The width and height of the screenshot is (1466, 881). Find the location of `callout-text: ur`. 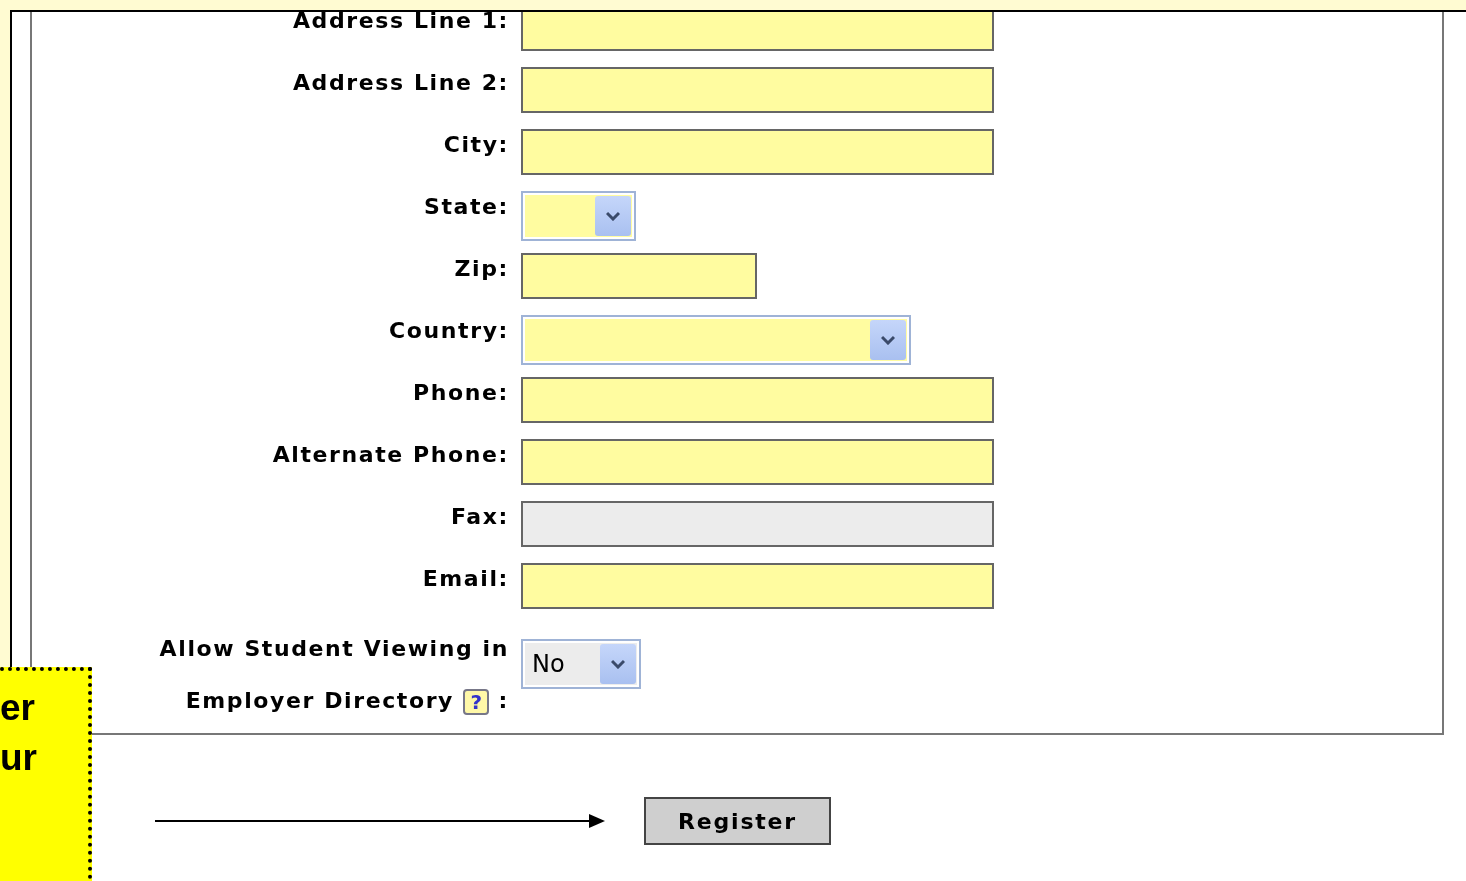

callout-text: ur is located at coordinates (18, 757).